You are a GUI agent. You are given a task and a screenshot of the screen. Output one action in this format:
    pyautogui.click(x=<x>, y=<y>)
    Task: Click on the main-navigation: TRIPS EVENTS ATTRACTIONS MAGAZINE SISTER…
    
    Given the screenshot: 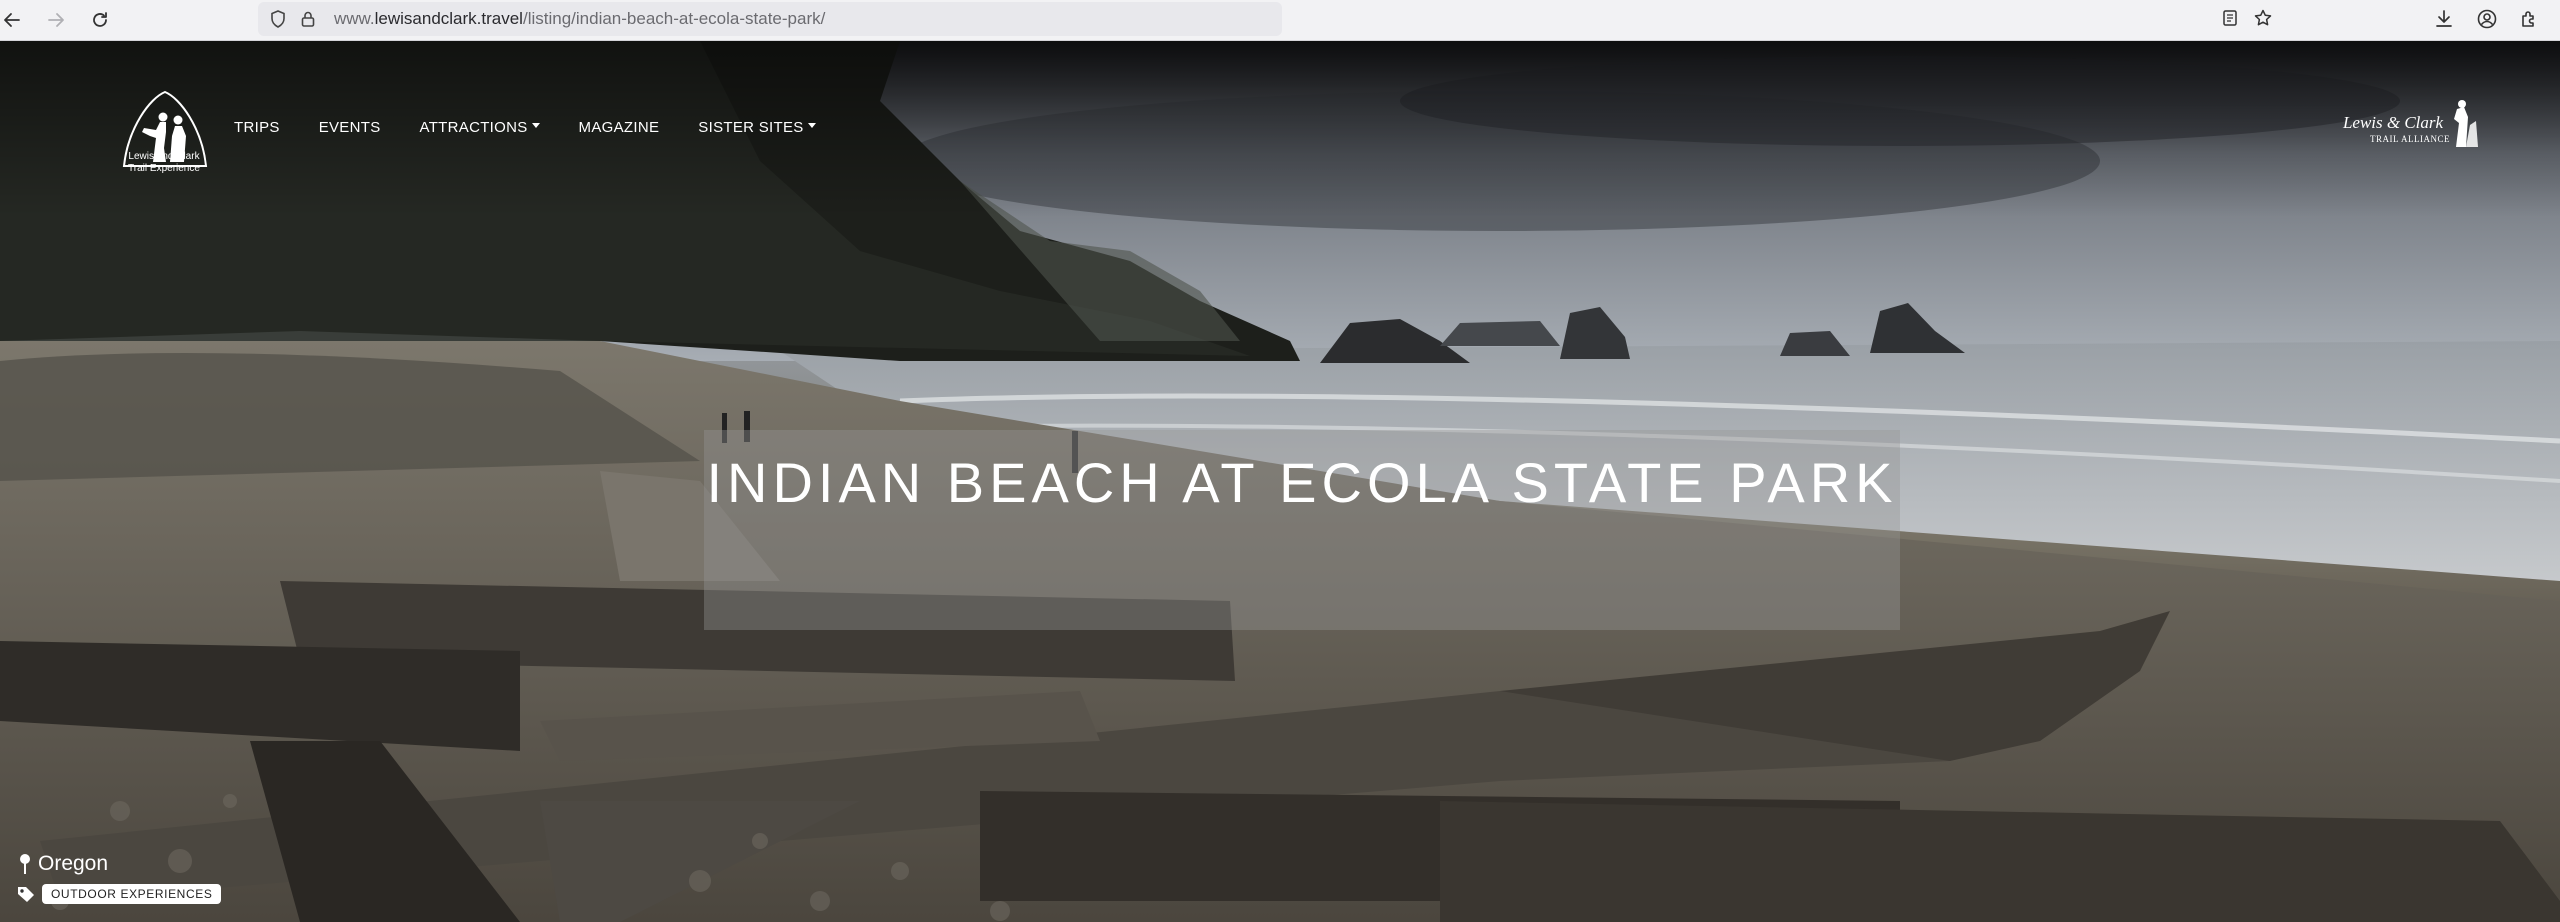 What is the action you would take?
    pyautogui.click(x=544, y=127)
    